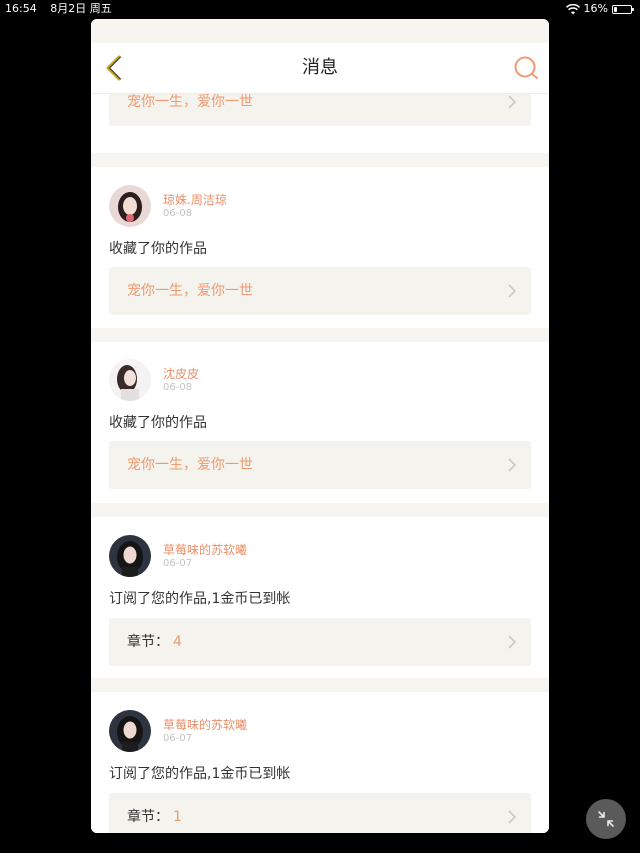  I want to click on minimize-button, so click(606, 819).